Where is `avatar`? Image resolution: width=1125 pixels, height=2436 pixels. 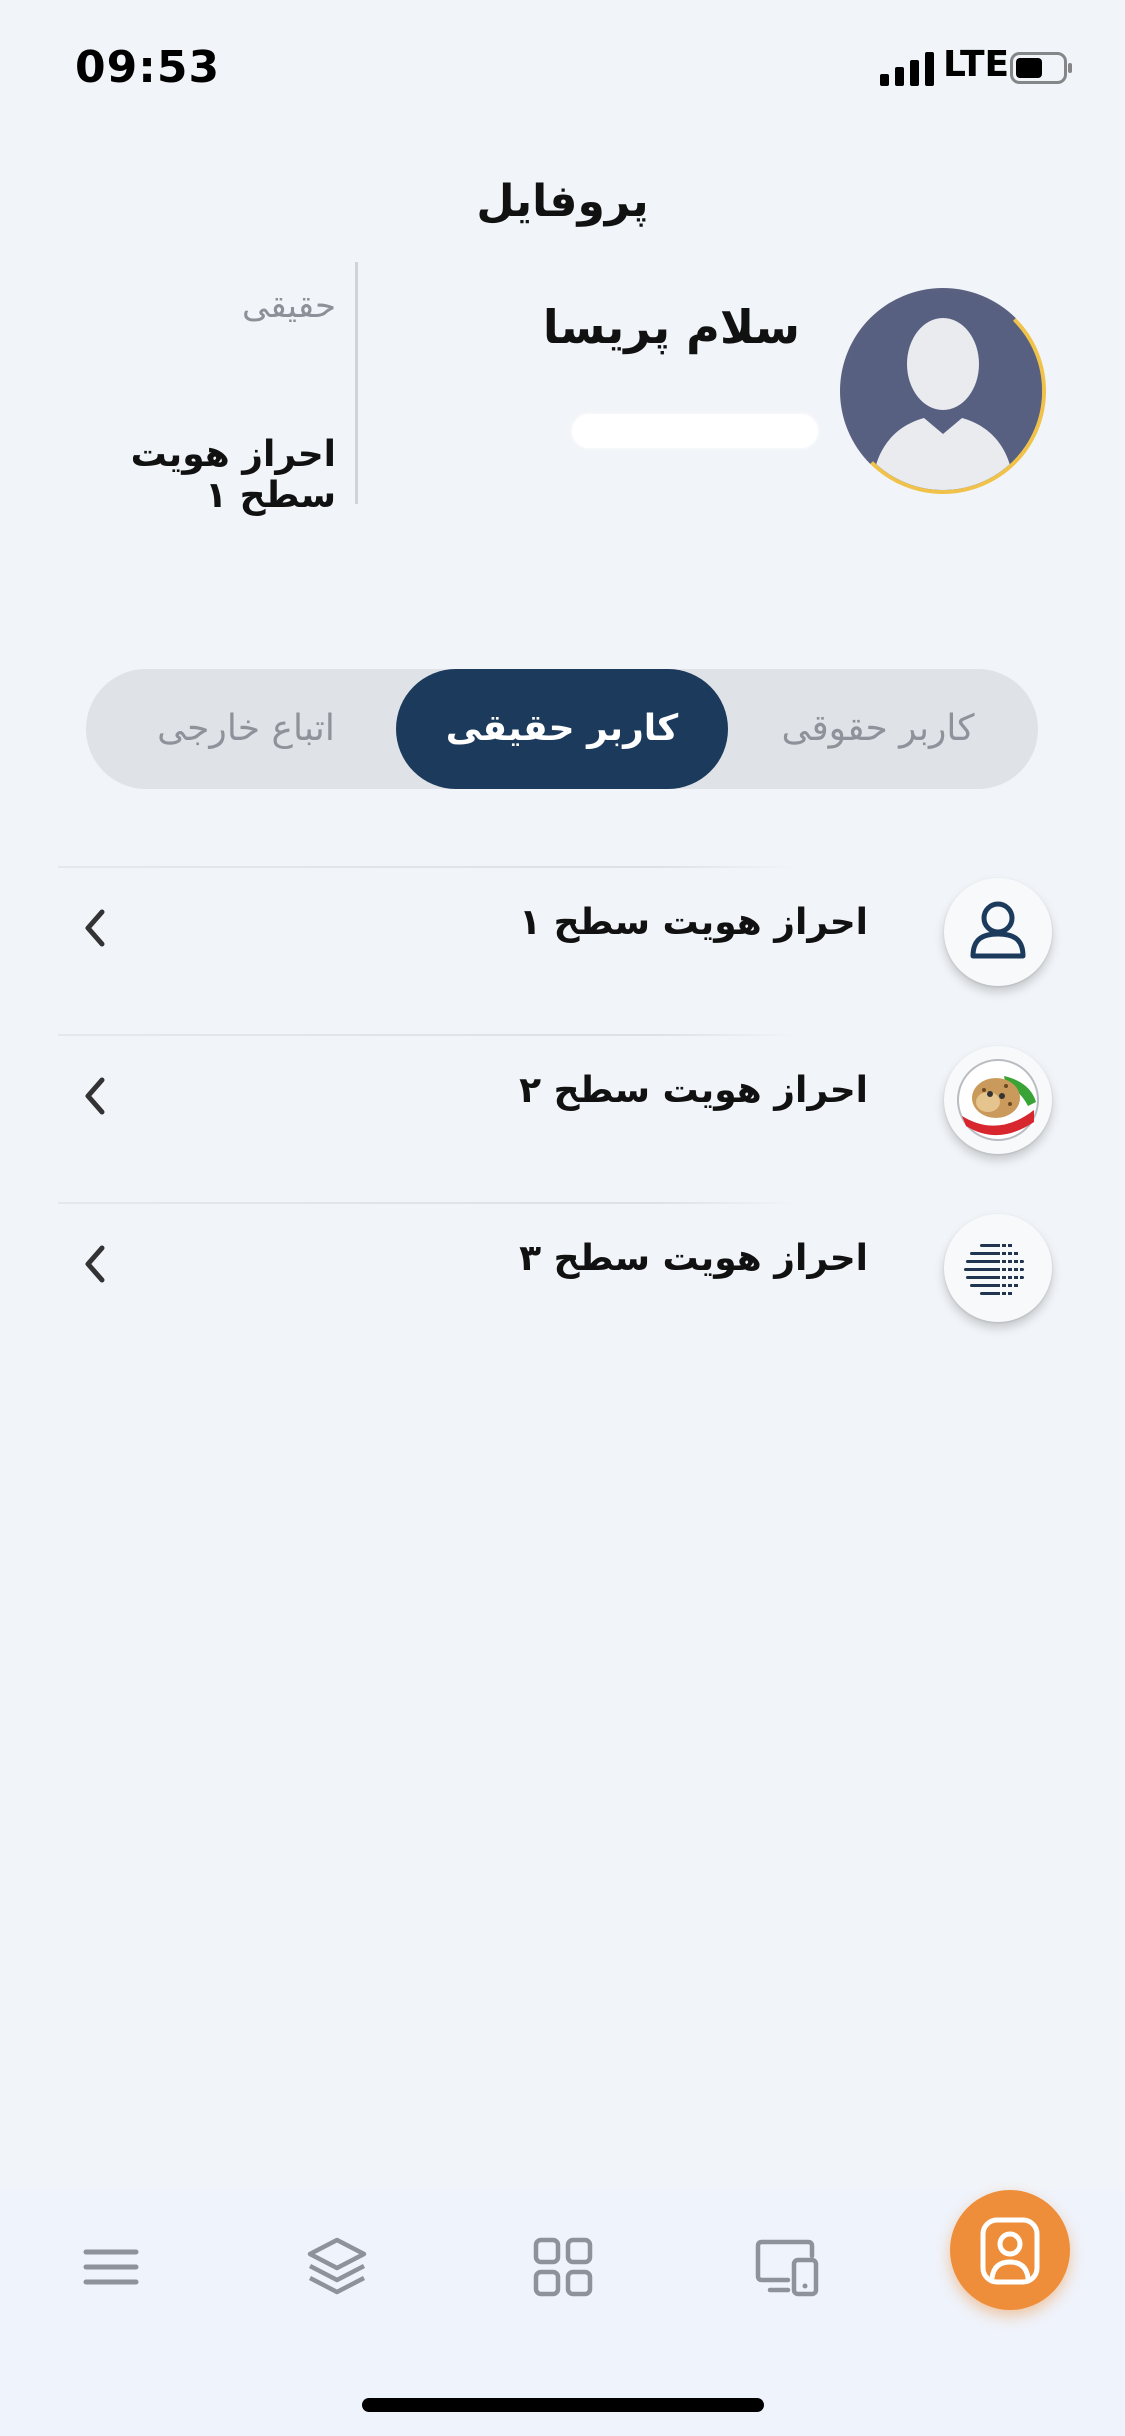
avatar is located at coordinates (943, 391).